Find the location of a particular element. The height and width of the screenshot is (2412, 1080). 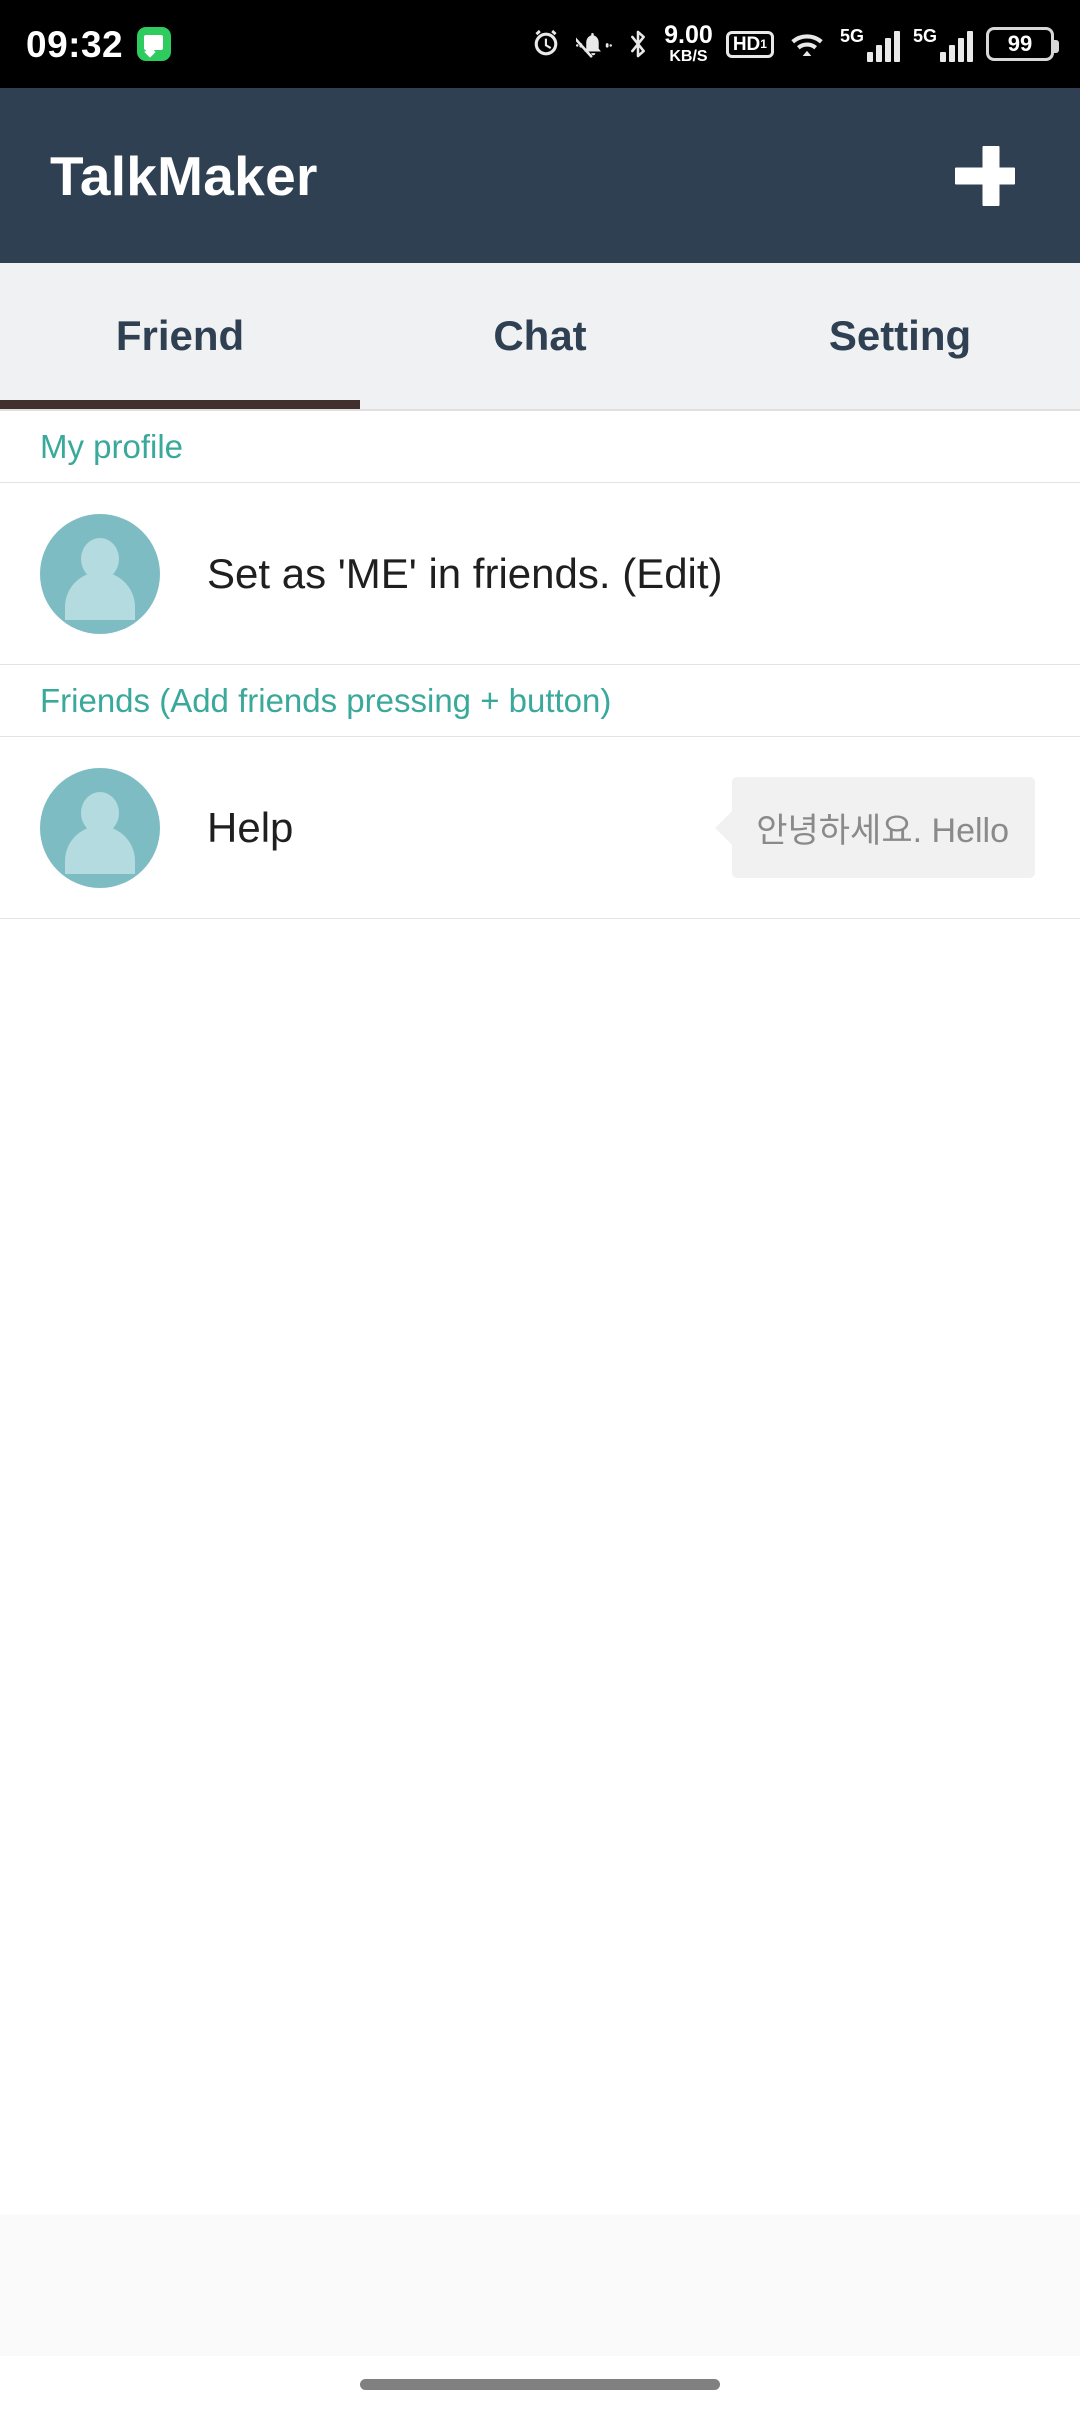

section-header-friends: Friends (Add friends pressing + button) is located at coordinates (540, 701).